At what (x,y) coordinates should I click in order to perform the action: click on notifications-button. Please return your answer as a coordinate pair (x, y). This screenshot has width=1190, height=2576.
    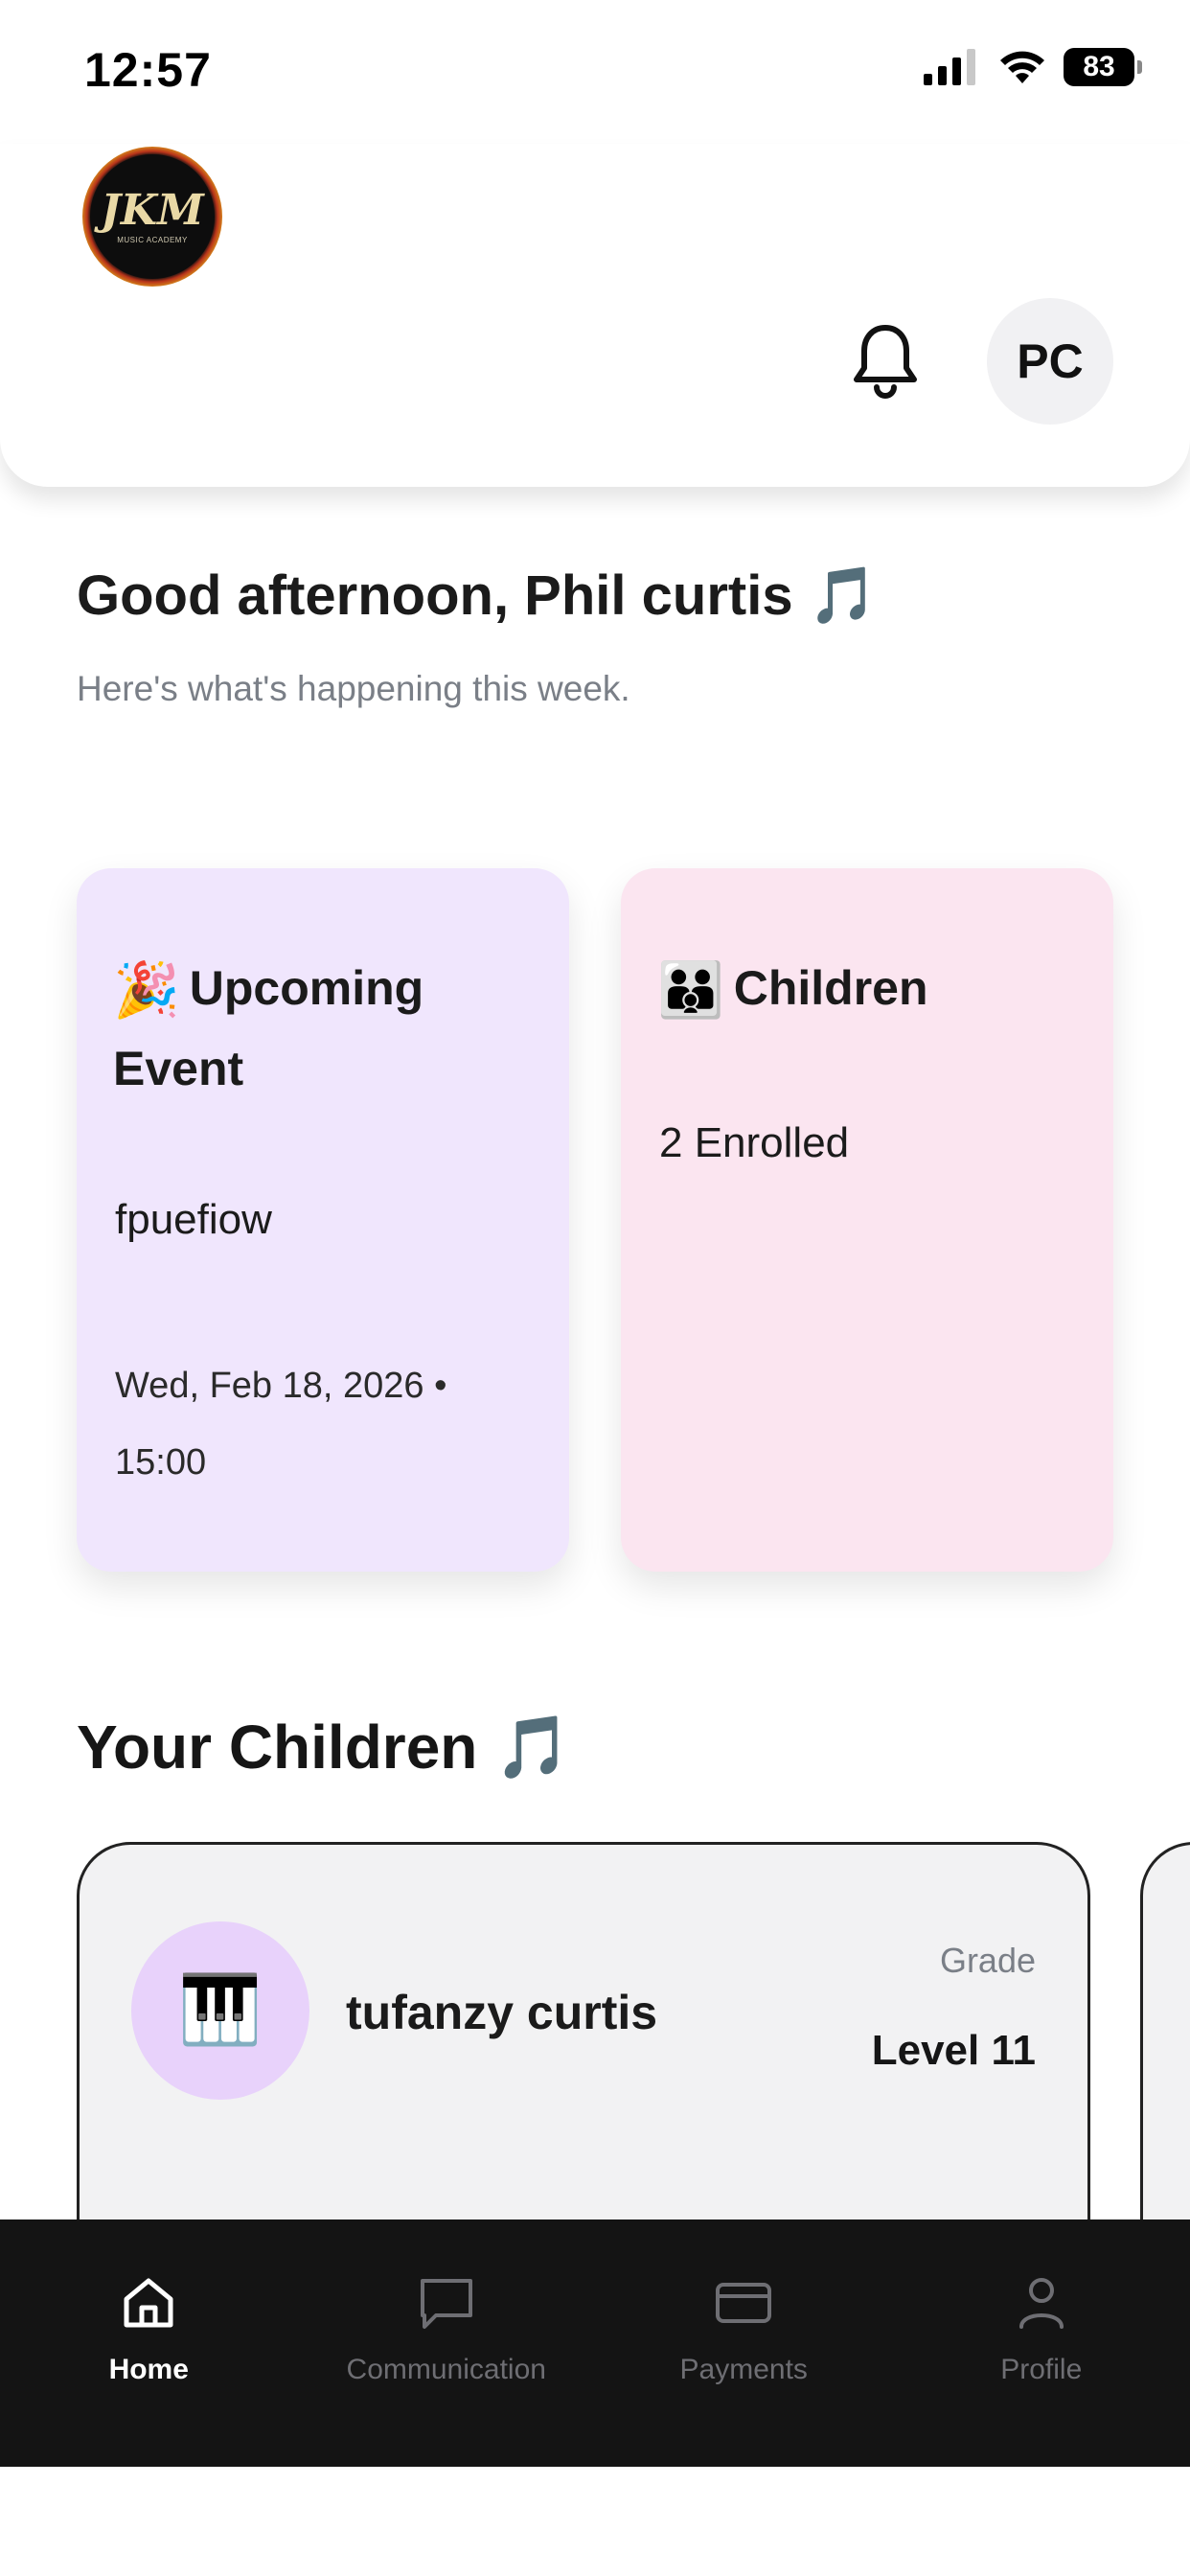
    Looking at the image, I should click on (886, 360).